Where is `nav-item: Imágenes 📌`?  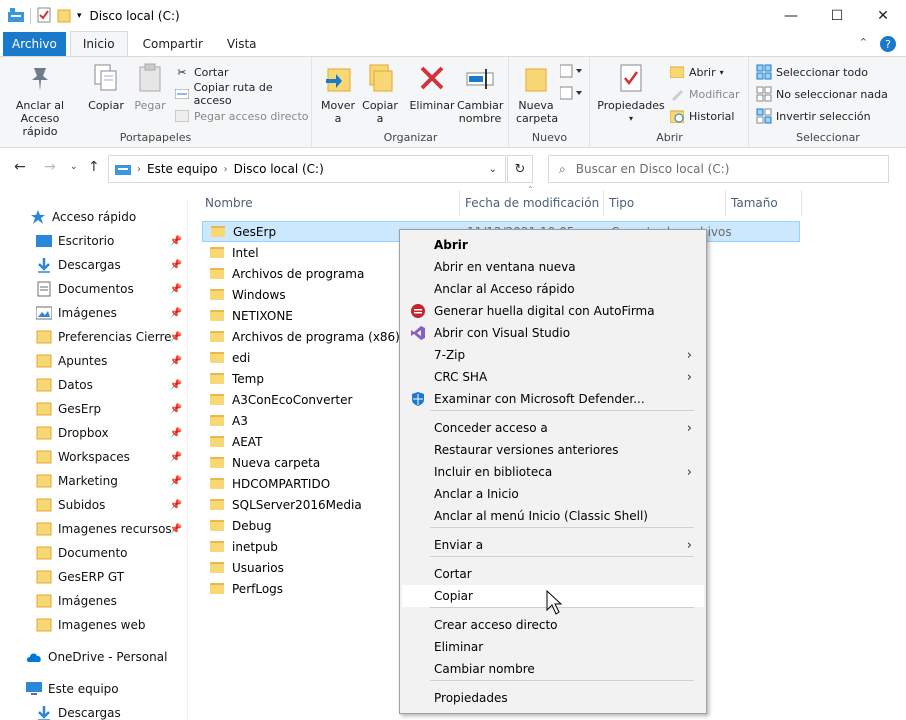 nav-item: Imágenes 📌 is located at coordinates (94, 313).